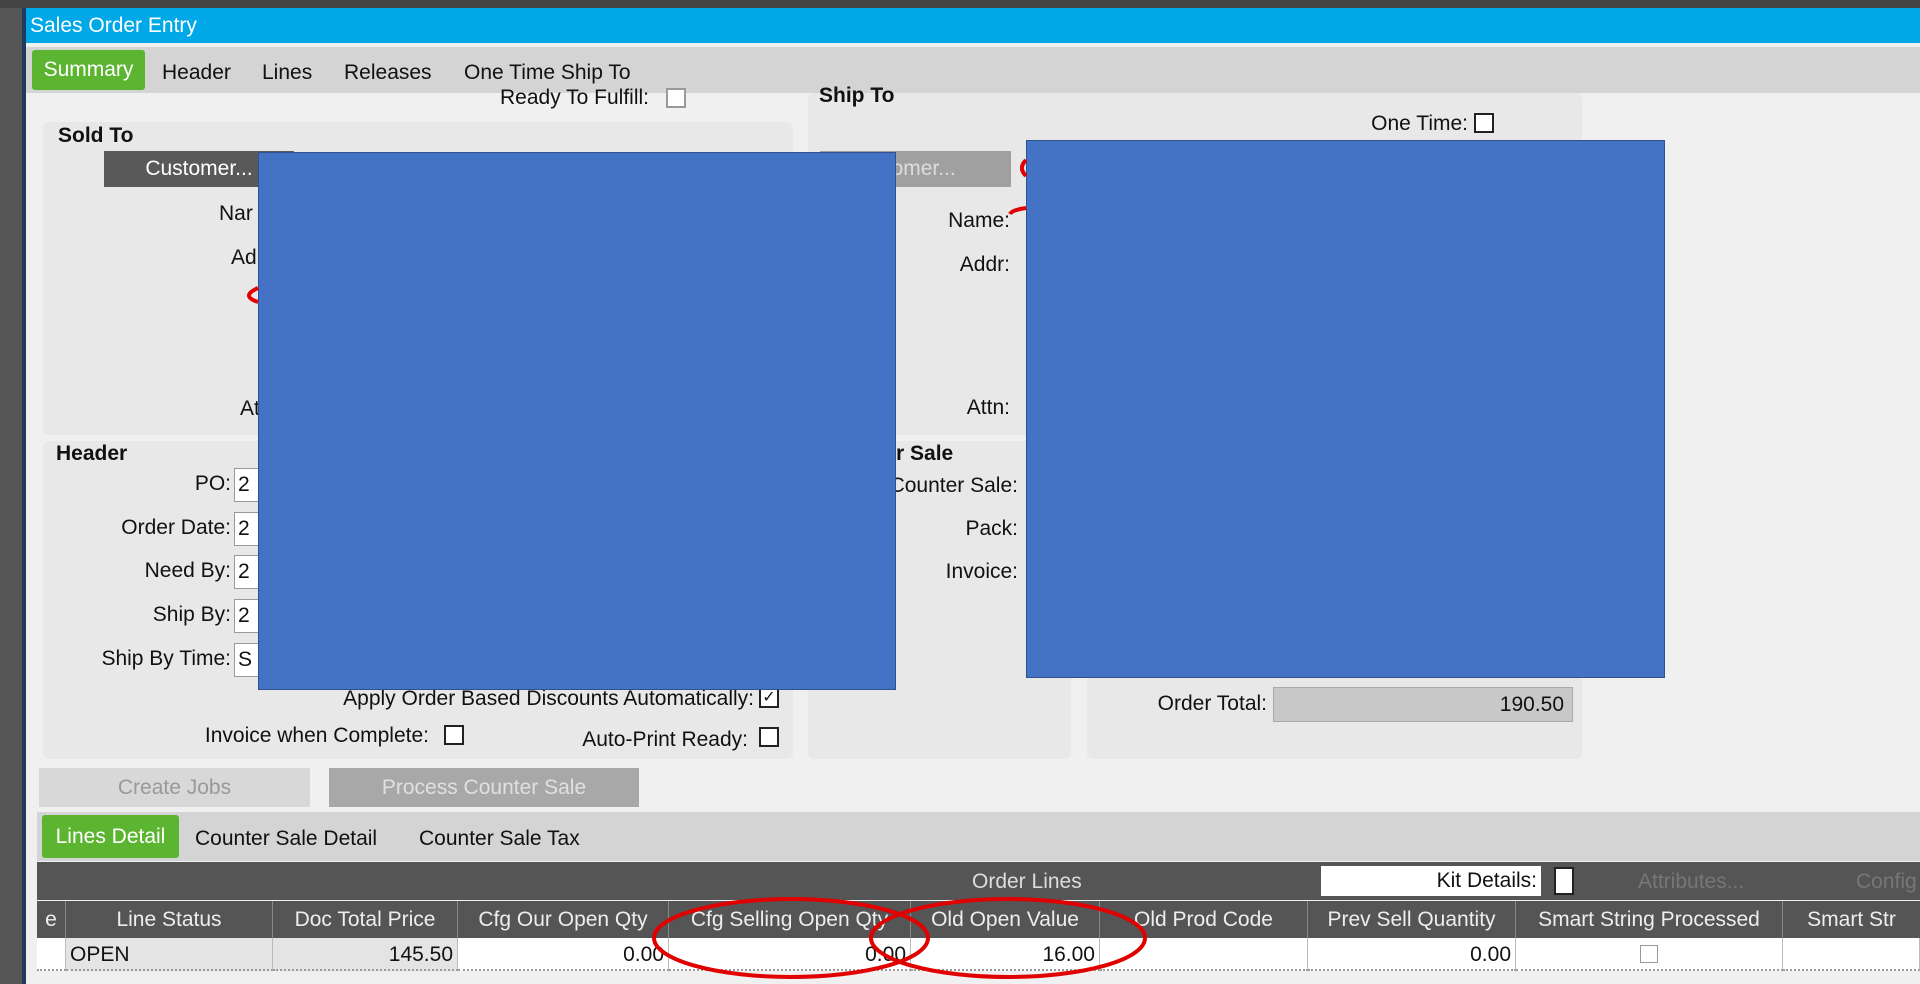 This screenshot has height=984, width=1920. I want to click on kit-details-checkbox, so click(1564, 881).